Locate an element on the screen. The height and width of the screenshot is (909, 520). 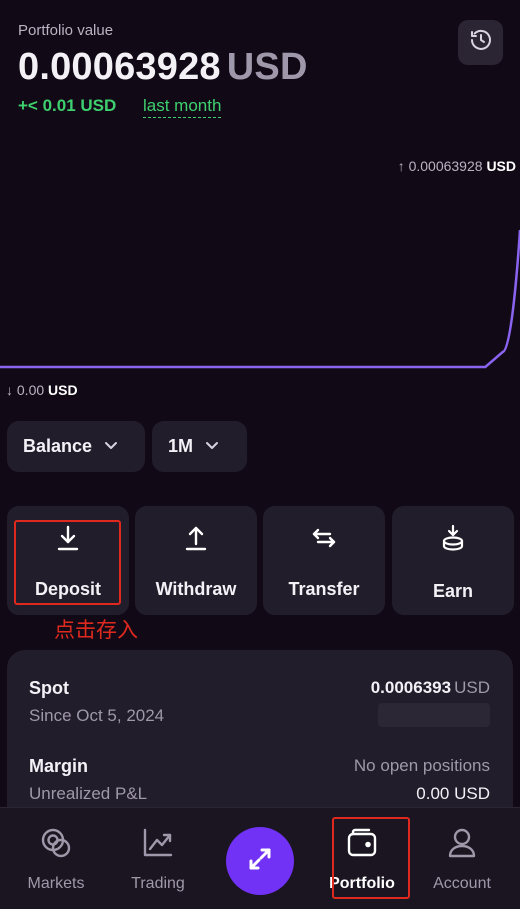
user-icon is located at coordinates (462, 845).